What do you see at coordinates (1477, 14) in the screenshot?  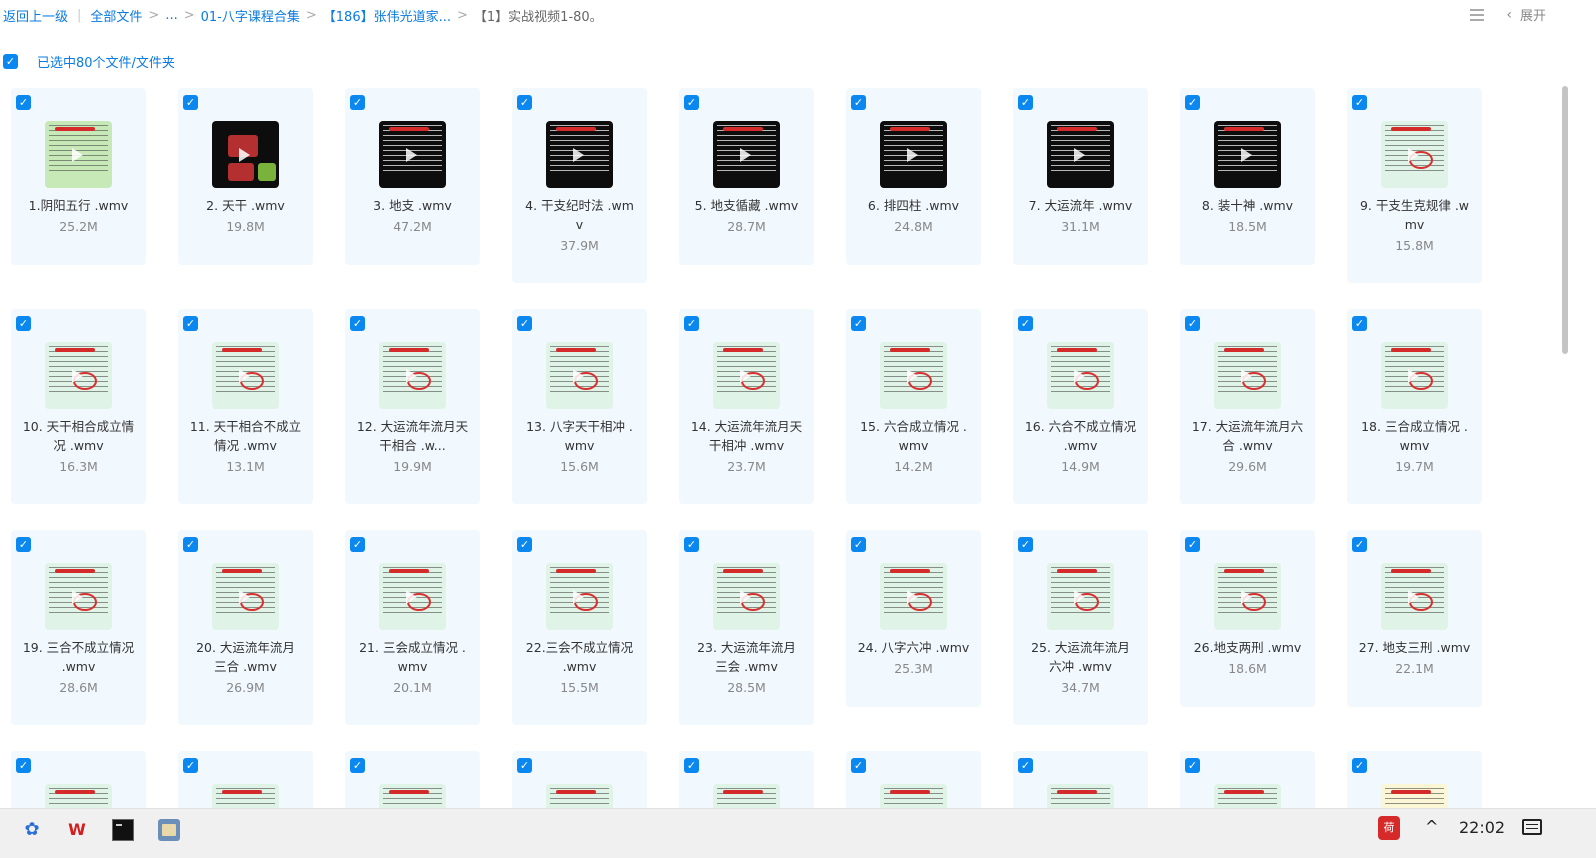 I see `list-view-icon` at bounding box center [1477, 14].